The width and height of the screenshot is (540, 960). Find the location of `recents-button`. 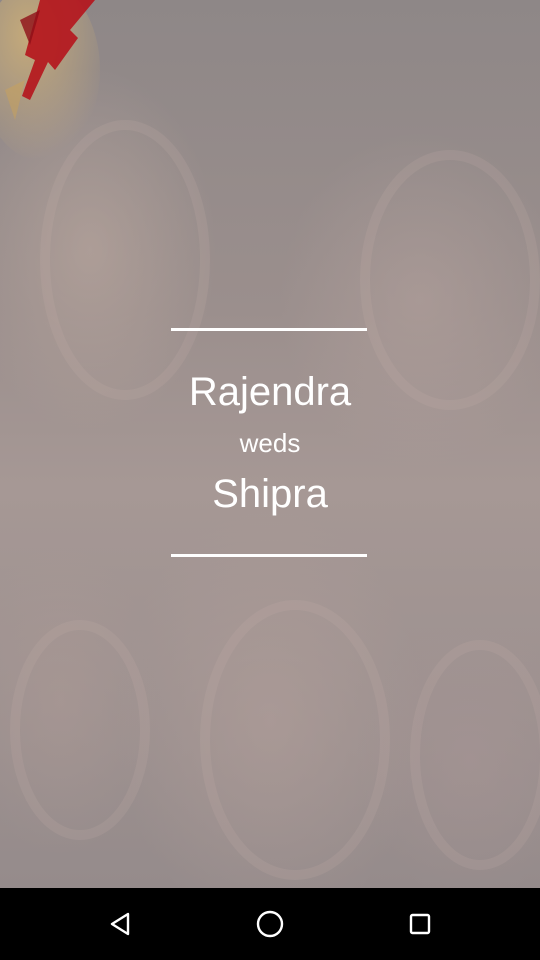

recents-button is located at coordinates (420, 924).